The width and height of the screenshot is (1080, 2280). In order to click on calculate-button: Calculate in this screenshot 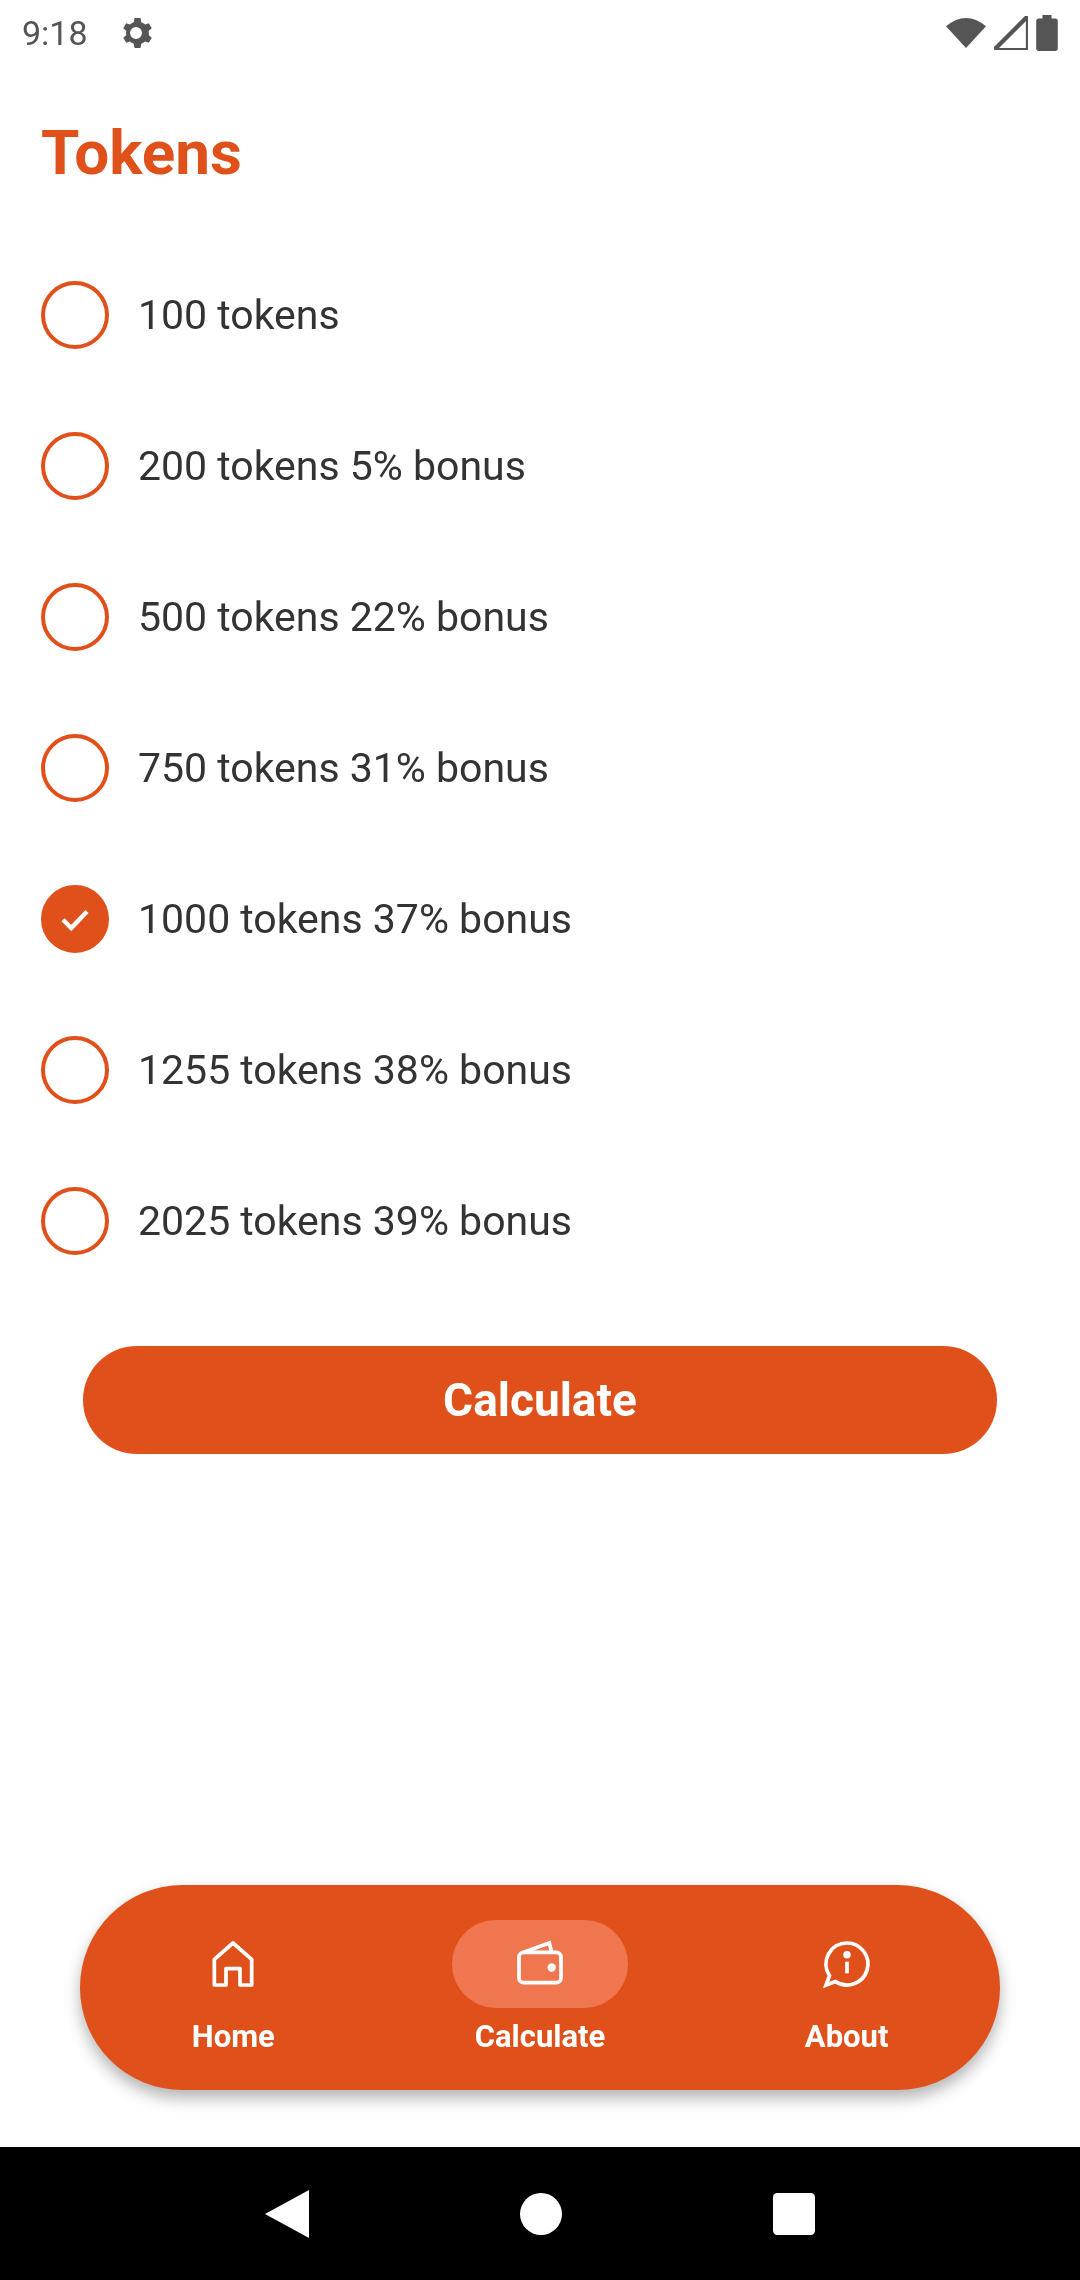, I will do `click(540, 1400)`.